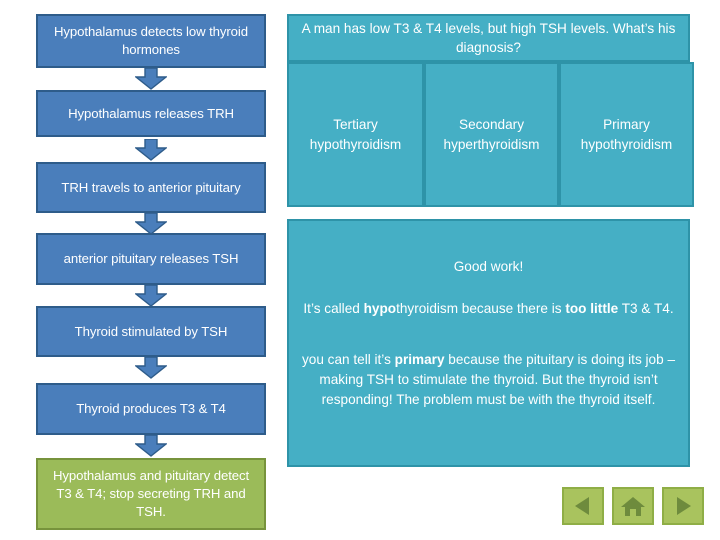 The height and width of the screenshot is (540, 720). I want to click on forward-arrow-icon, so click(683, 506).